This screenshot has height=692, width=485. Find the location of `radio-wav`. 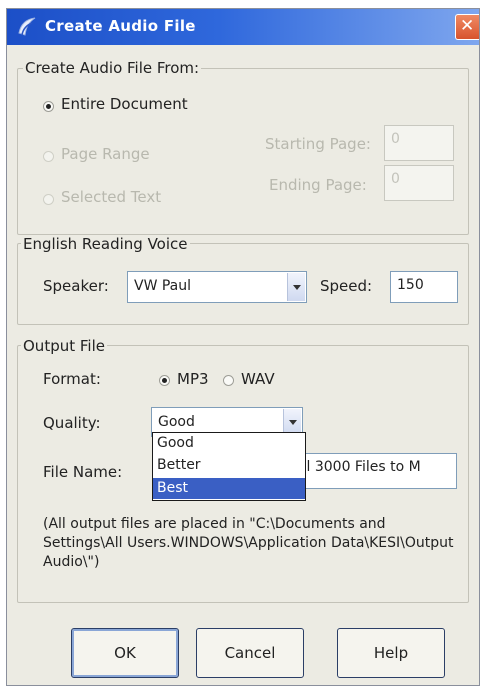

radio-wav is located at coordinates (228, 380).